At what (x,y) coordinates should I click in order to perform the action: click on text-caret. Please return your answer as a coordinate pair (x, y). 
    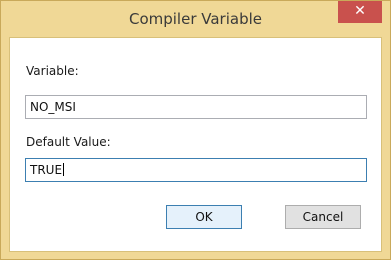
    Looking at the image, I should click on (64, 169).